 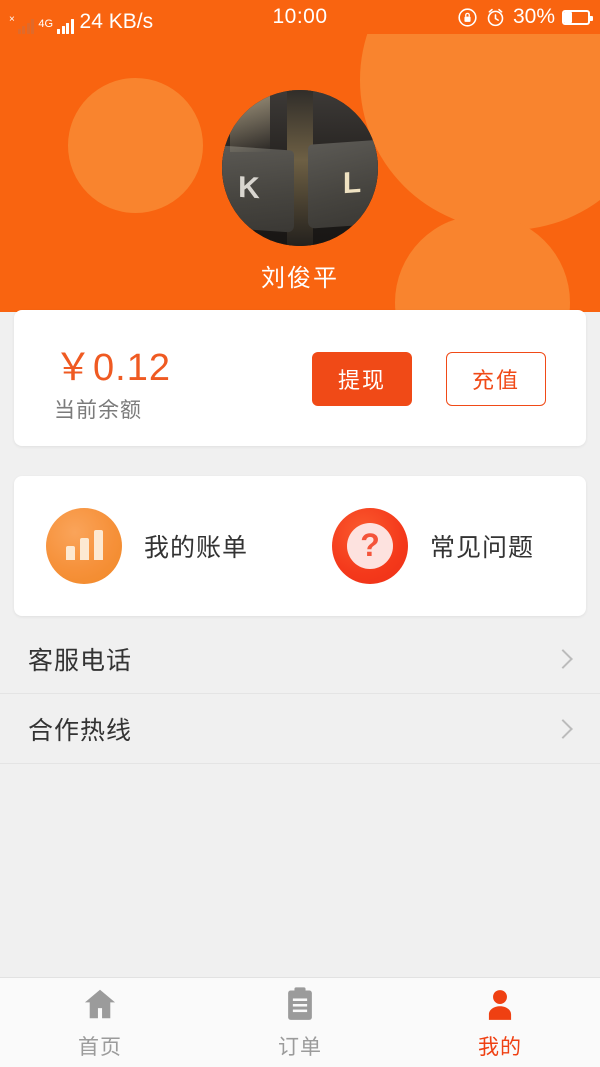 What do you see at coordinates (500, 1004) in the screenshot?
I see `person-icon` at bounding box center [500, 1004].